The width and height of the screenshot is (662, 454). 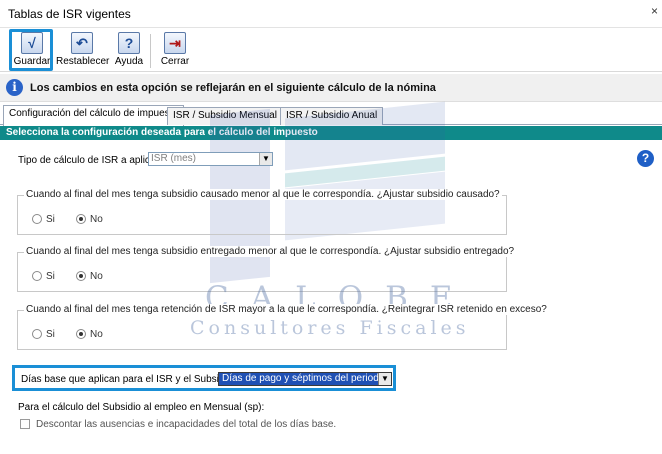 What do you see at coordinates (31, 50) in the screenshot?
I see `guardar-highlight` at bounding box center [31, 50].